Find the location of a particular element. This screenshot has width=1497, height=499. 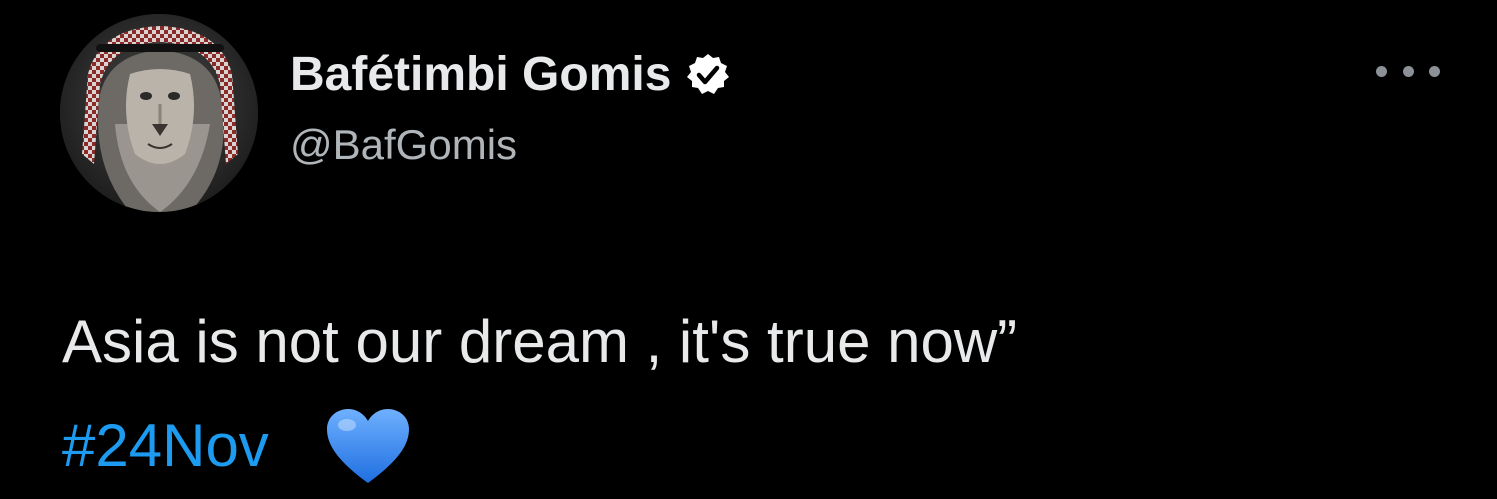

display-name: Bafétimbi Gomis is located at coordinates (480, 75).